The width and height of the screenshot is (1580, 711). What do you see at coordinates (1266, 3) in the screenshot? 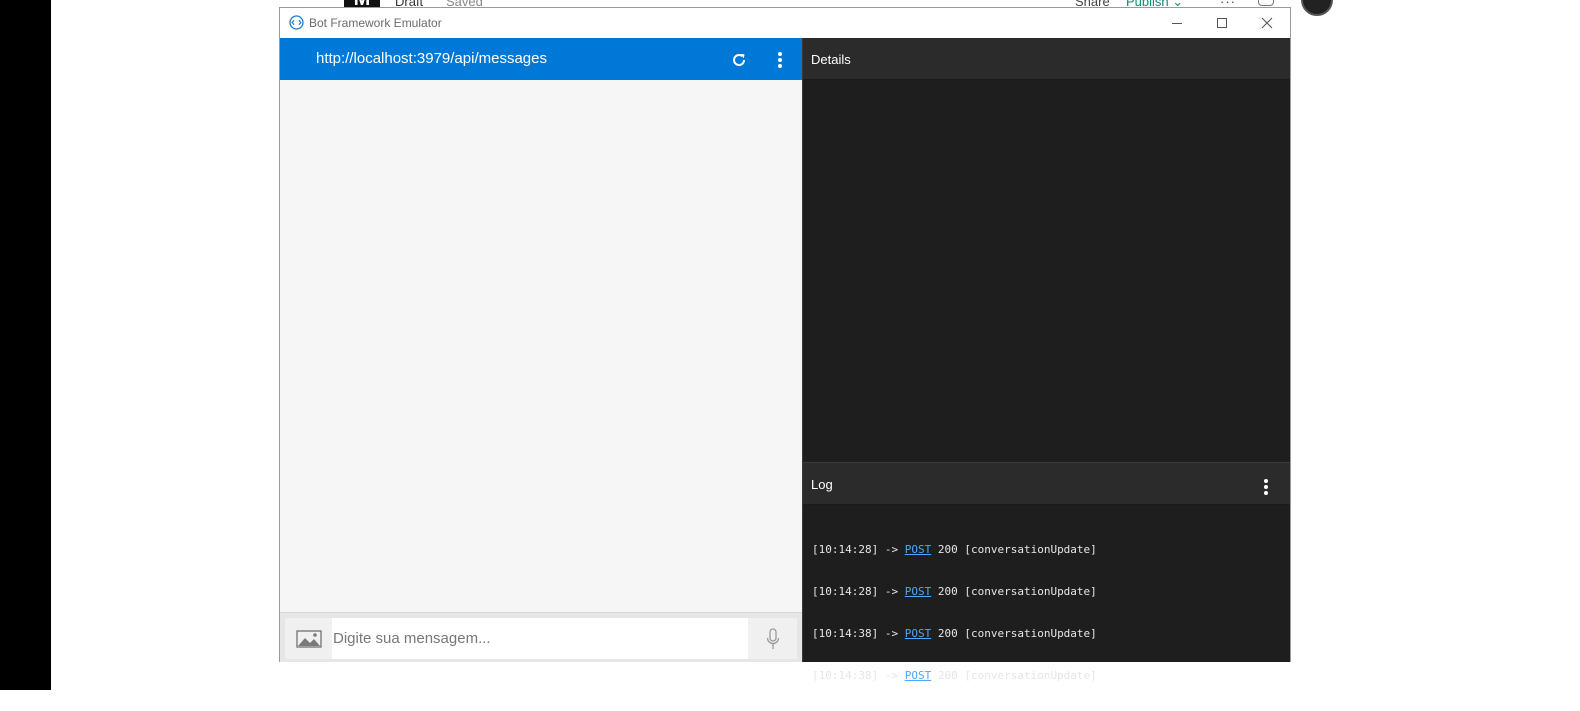
I see `background-bell-icon` at bounding box center [1266, 3].